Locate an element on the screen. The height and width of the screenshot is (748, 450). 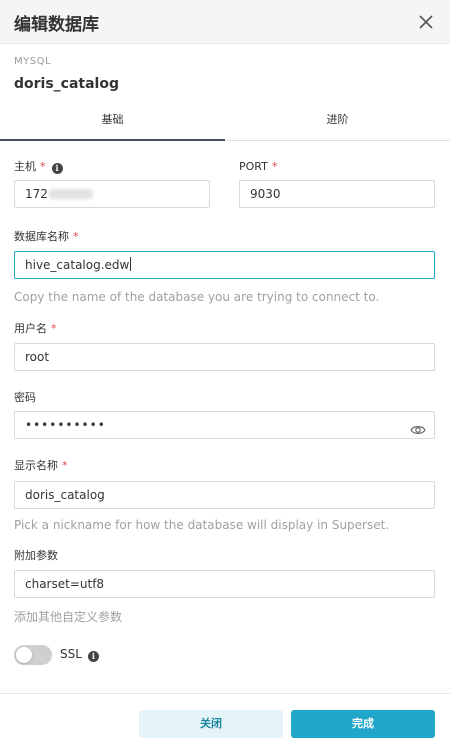
username-label: 用户名 * is located at coordinates (35, 329).